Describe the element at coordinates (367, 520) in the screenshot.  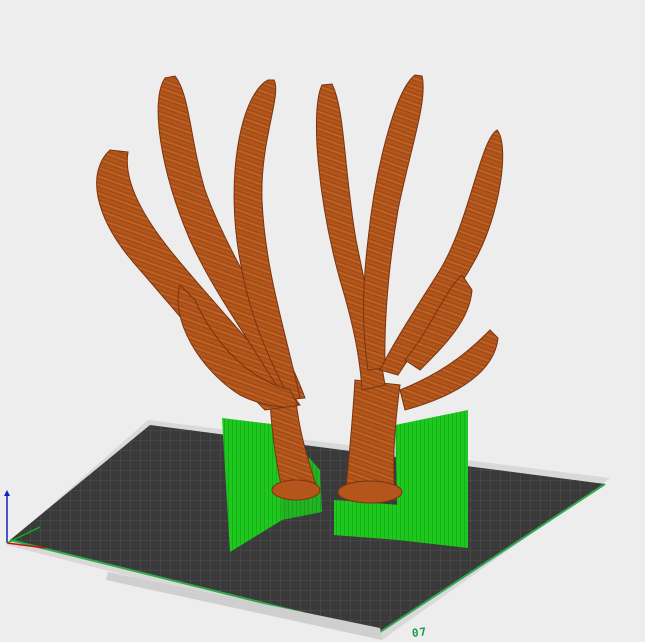
I see `support-right-base` at that location.